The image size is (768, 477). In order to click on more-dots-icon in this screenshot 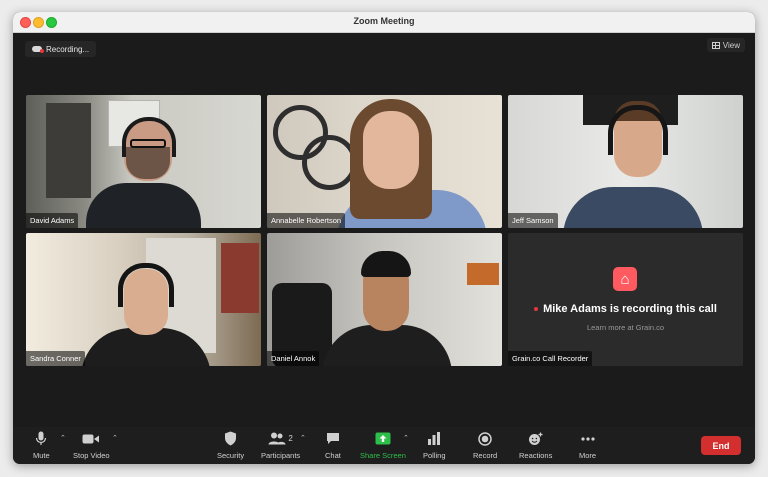, I will do `click(587, 438)`.